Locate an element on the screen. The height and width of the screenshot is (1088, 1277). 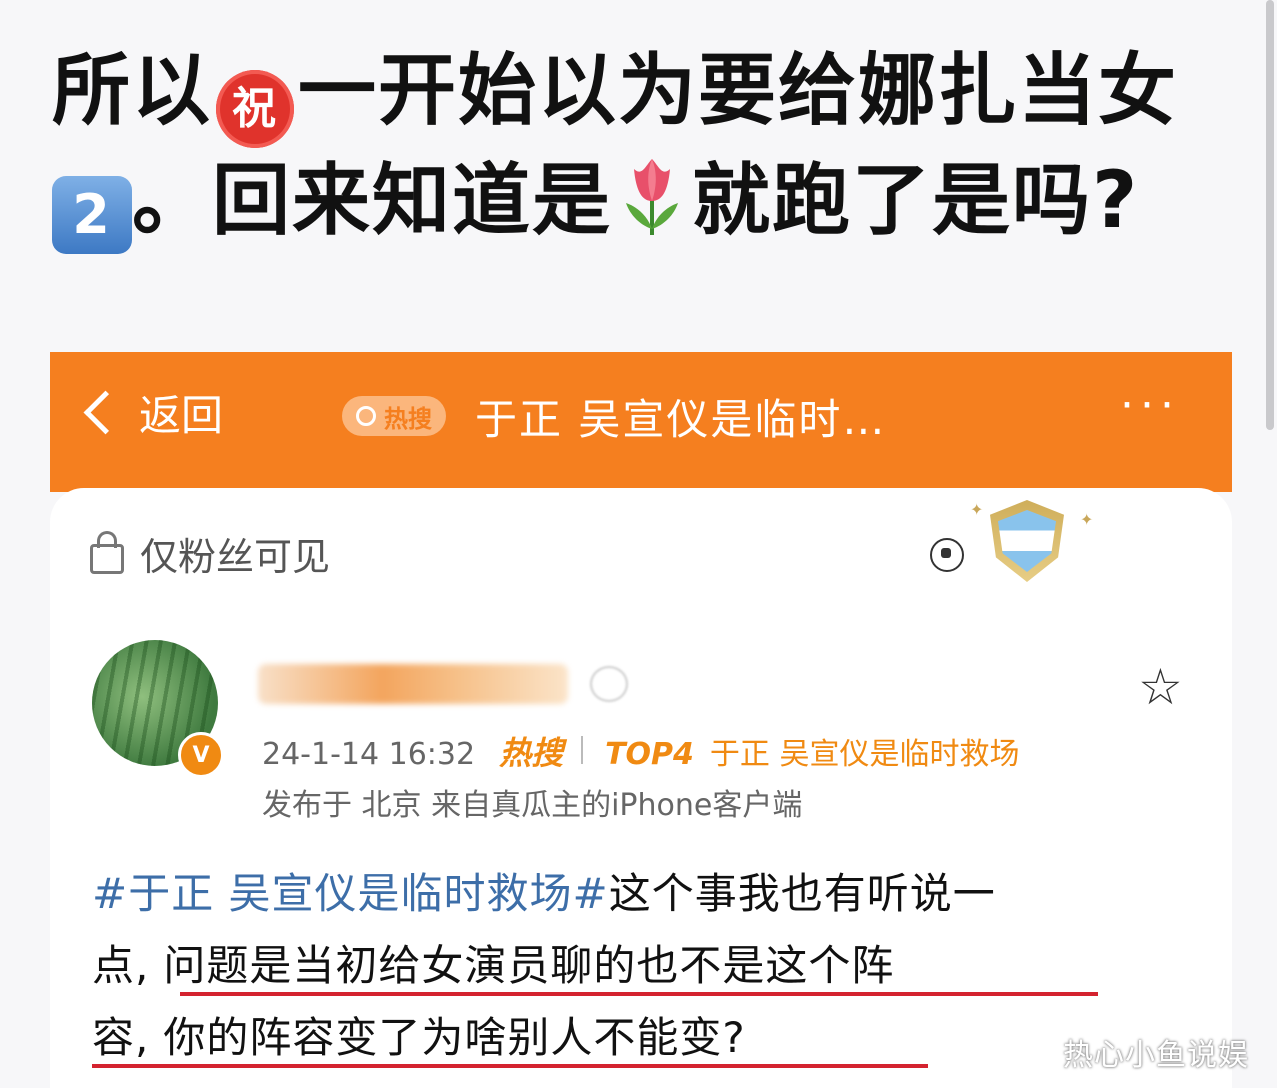
rank-label: TOP4 is located at coordinates (649, 754).